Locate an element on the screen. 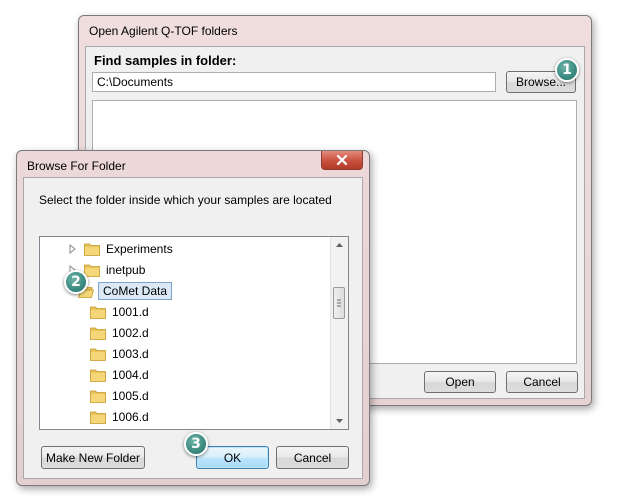 Image resolution: width=617 pixels, height=499 pixels. tree-item-label: 1003.d is located at coordinates (130, 354).